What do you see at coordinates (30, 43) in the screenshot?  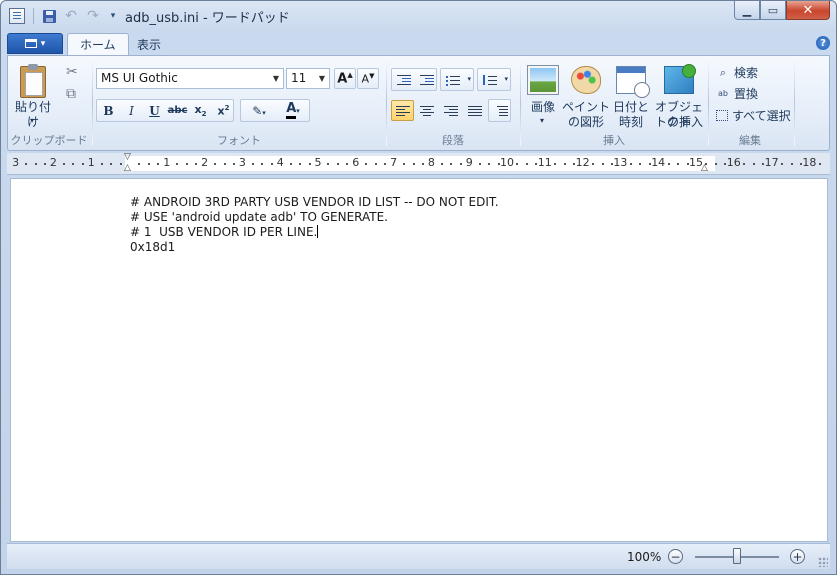 I see `menu-icon` at bounding box center [30, 43].